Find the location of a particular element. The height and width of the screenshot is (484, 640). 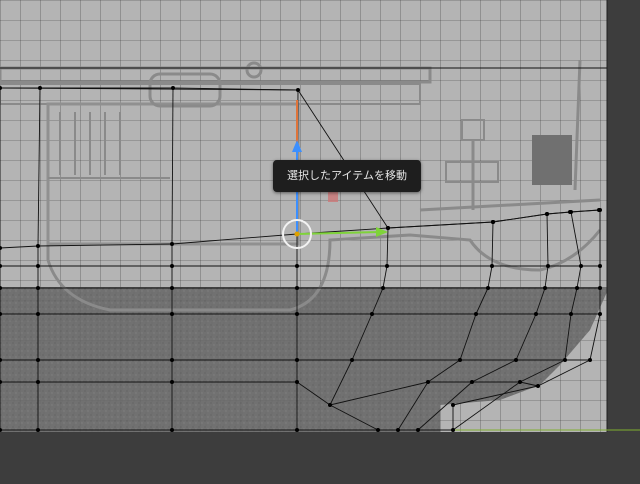

tooltip: 選択したアイテムを移動 is located at coordinates (347, 176).